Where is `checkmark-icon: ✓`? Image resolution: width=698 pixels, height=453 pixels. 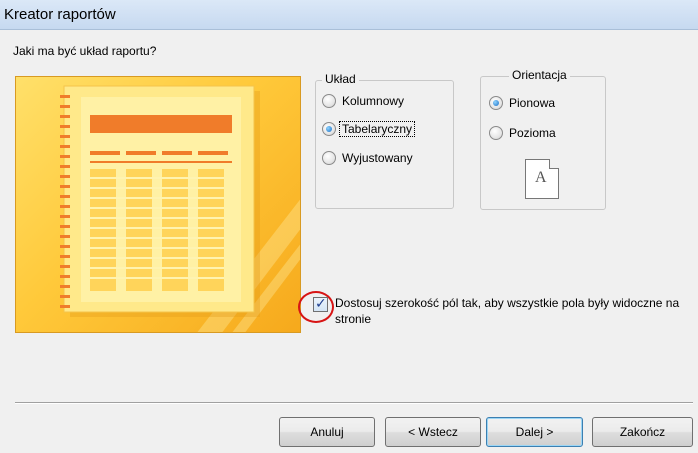 checkmark-icon: ✓ is located at coordinates (321, 303).